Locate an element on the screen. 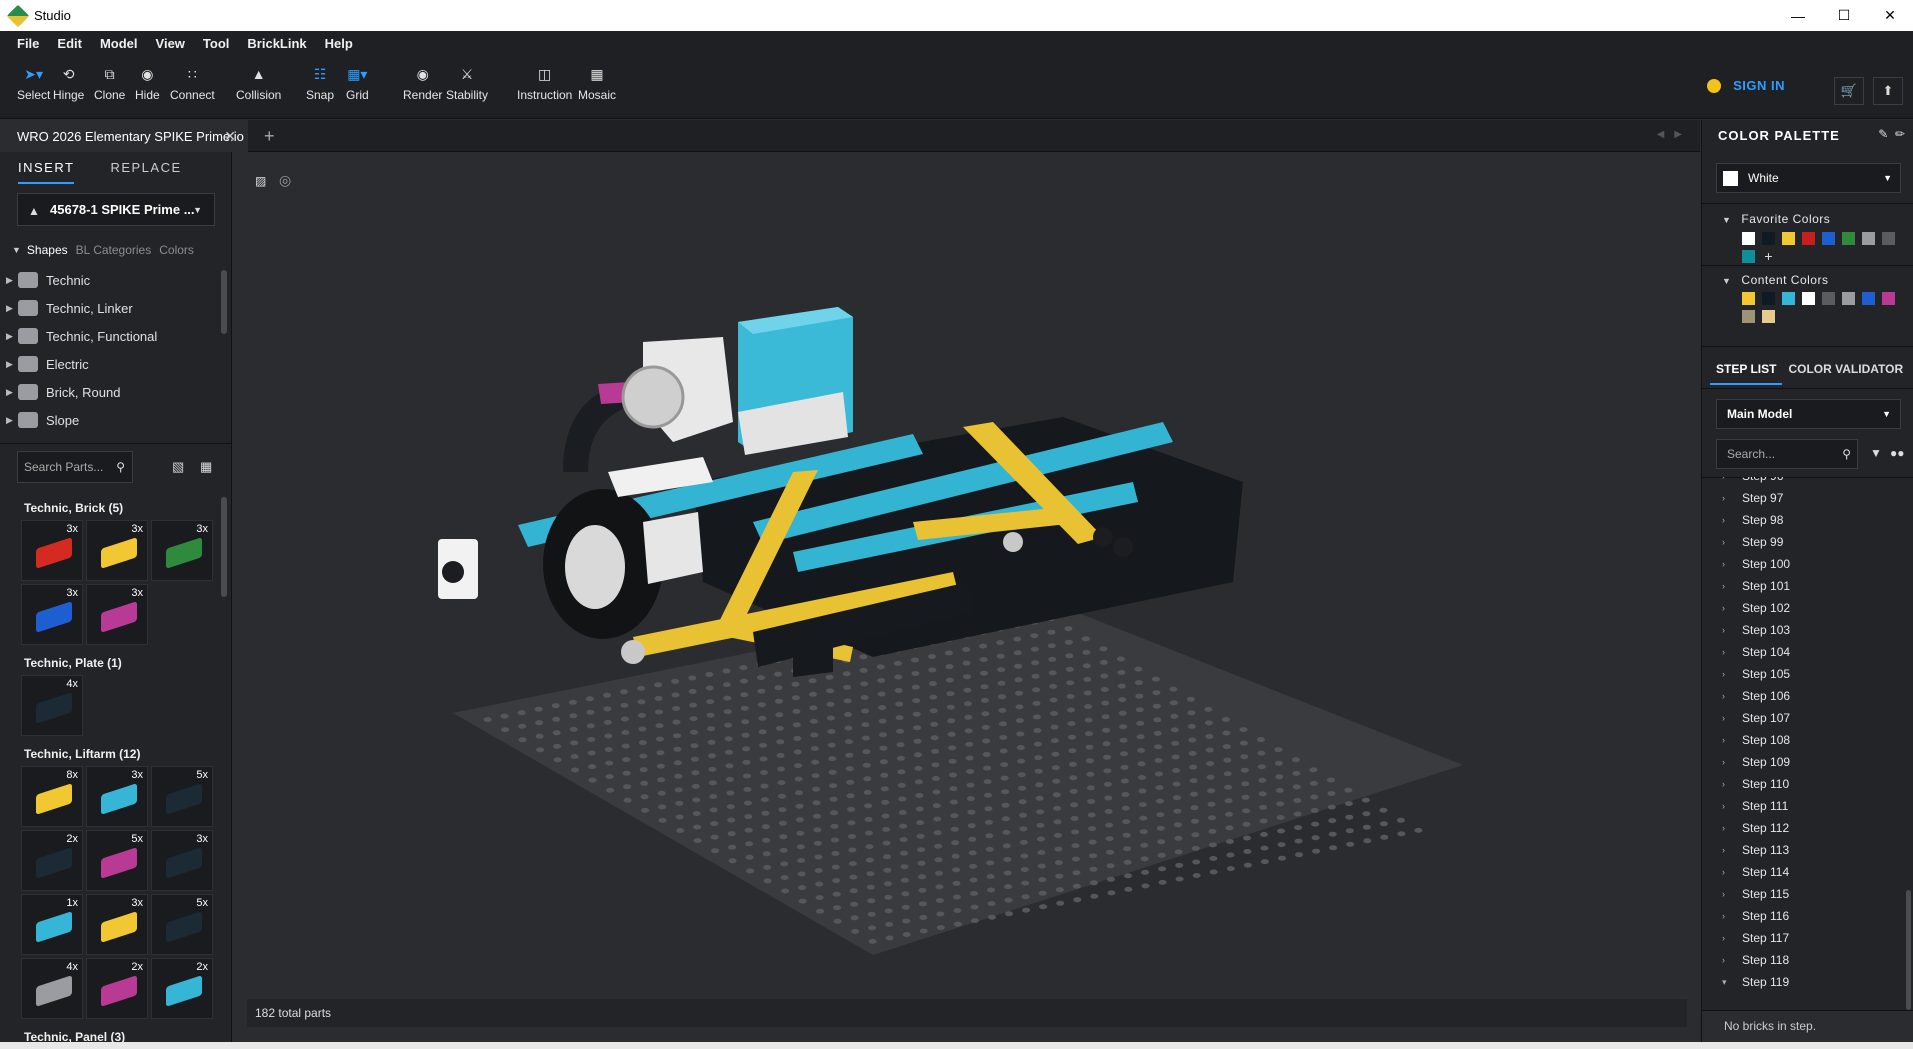 The image size is (1913, 1049). chevron-down-icon: ▾ is located at coordinates (1732, 982).